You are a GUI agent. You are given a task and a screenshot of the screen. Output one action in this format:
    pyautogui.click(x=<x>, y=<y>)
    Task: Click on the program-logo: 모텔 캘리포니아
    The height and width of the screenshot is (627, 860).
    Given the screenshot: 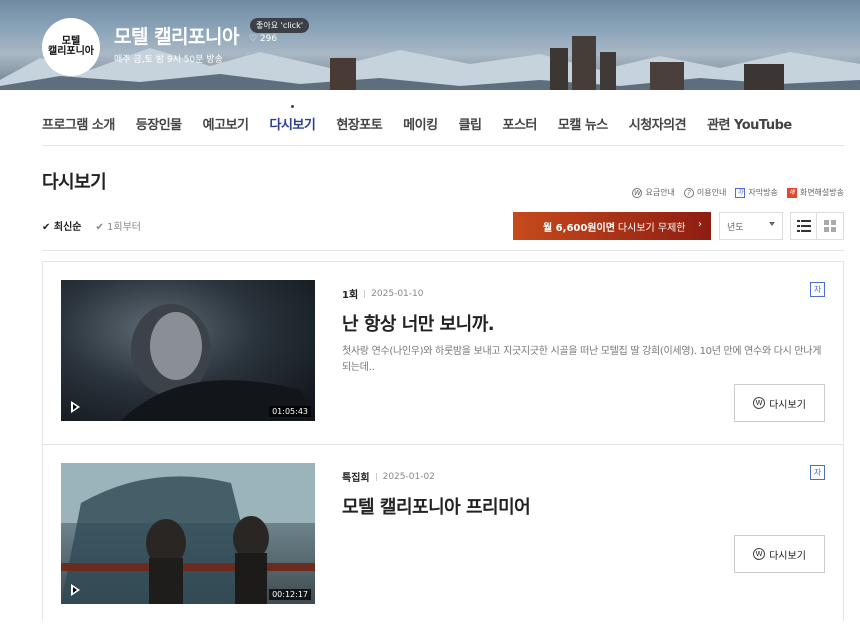 What is the action you would take?
    pyautogui.click(x=71, y=47)
    